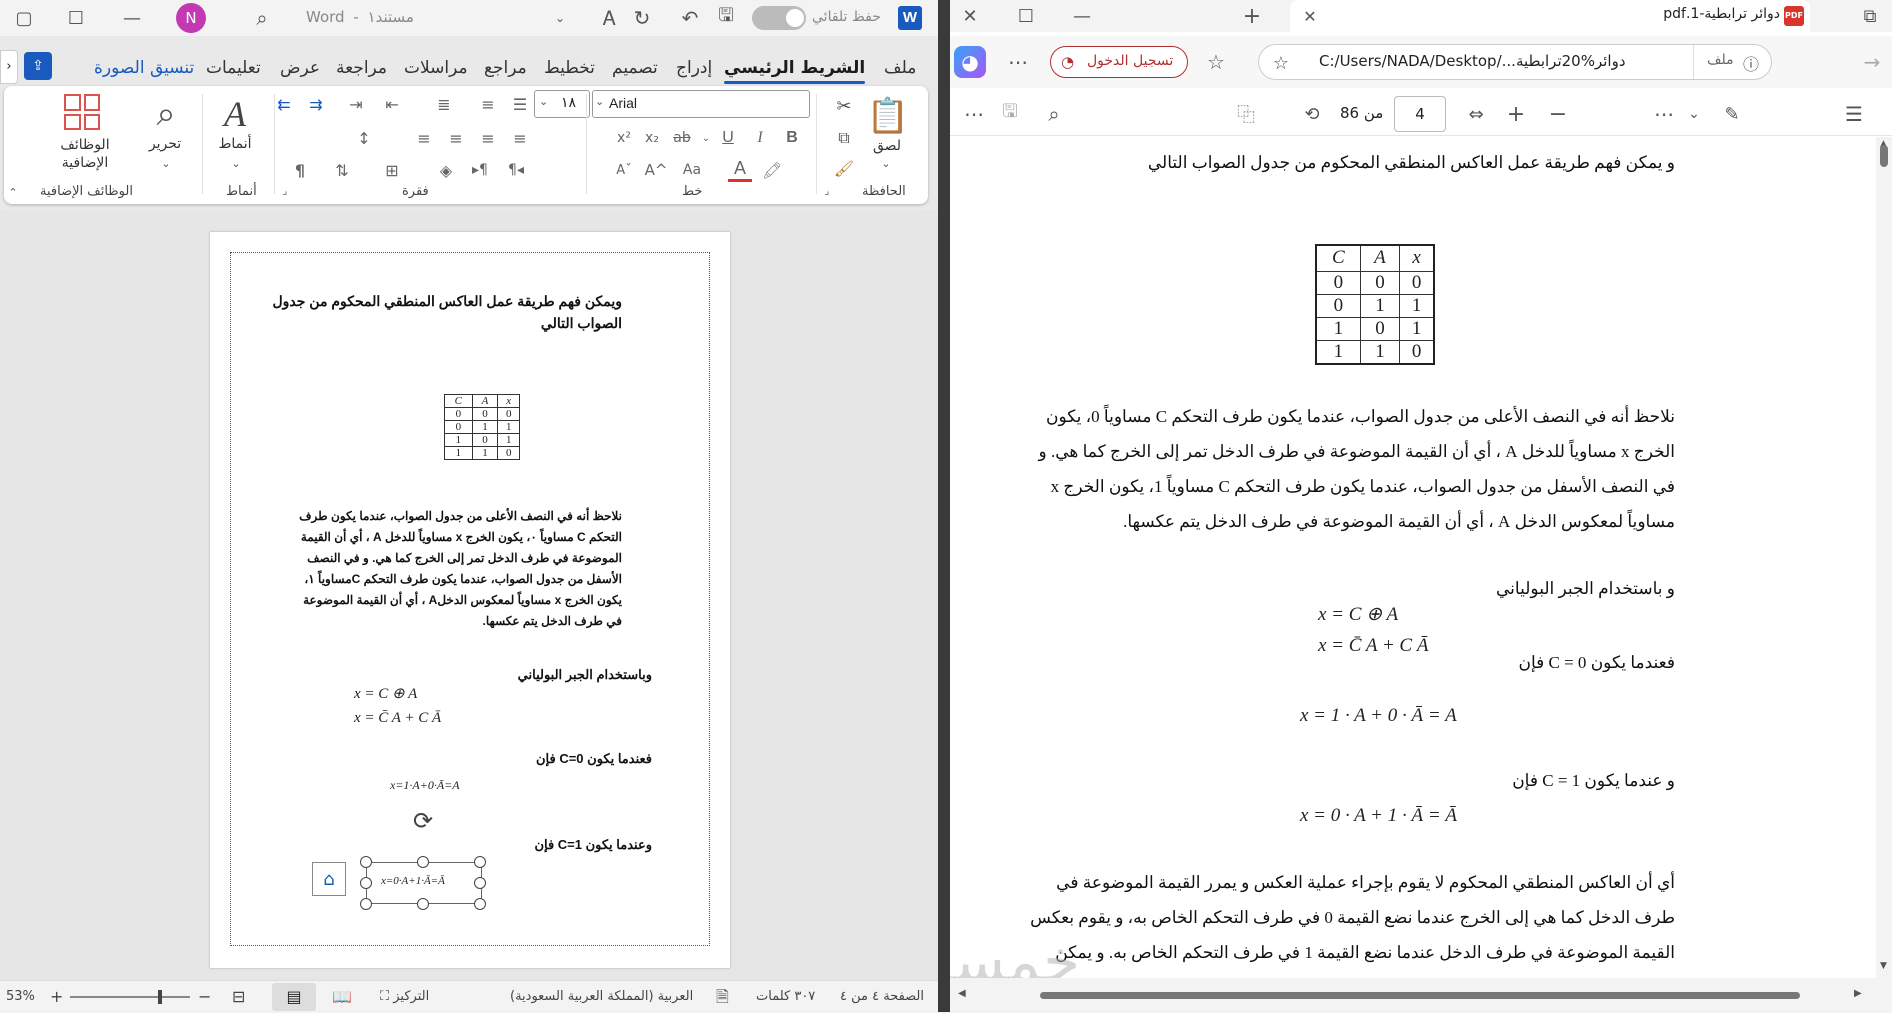  Describe the element at coordinates (520, 104) in the screenshot. I see `bullets-icon: ☰` at that location.